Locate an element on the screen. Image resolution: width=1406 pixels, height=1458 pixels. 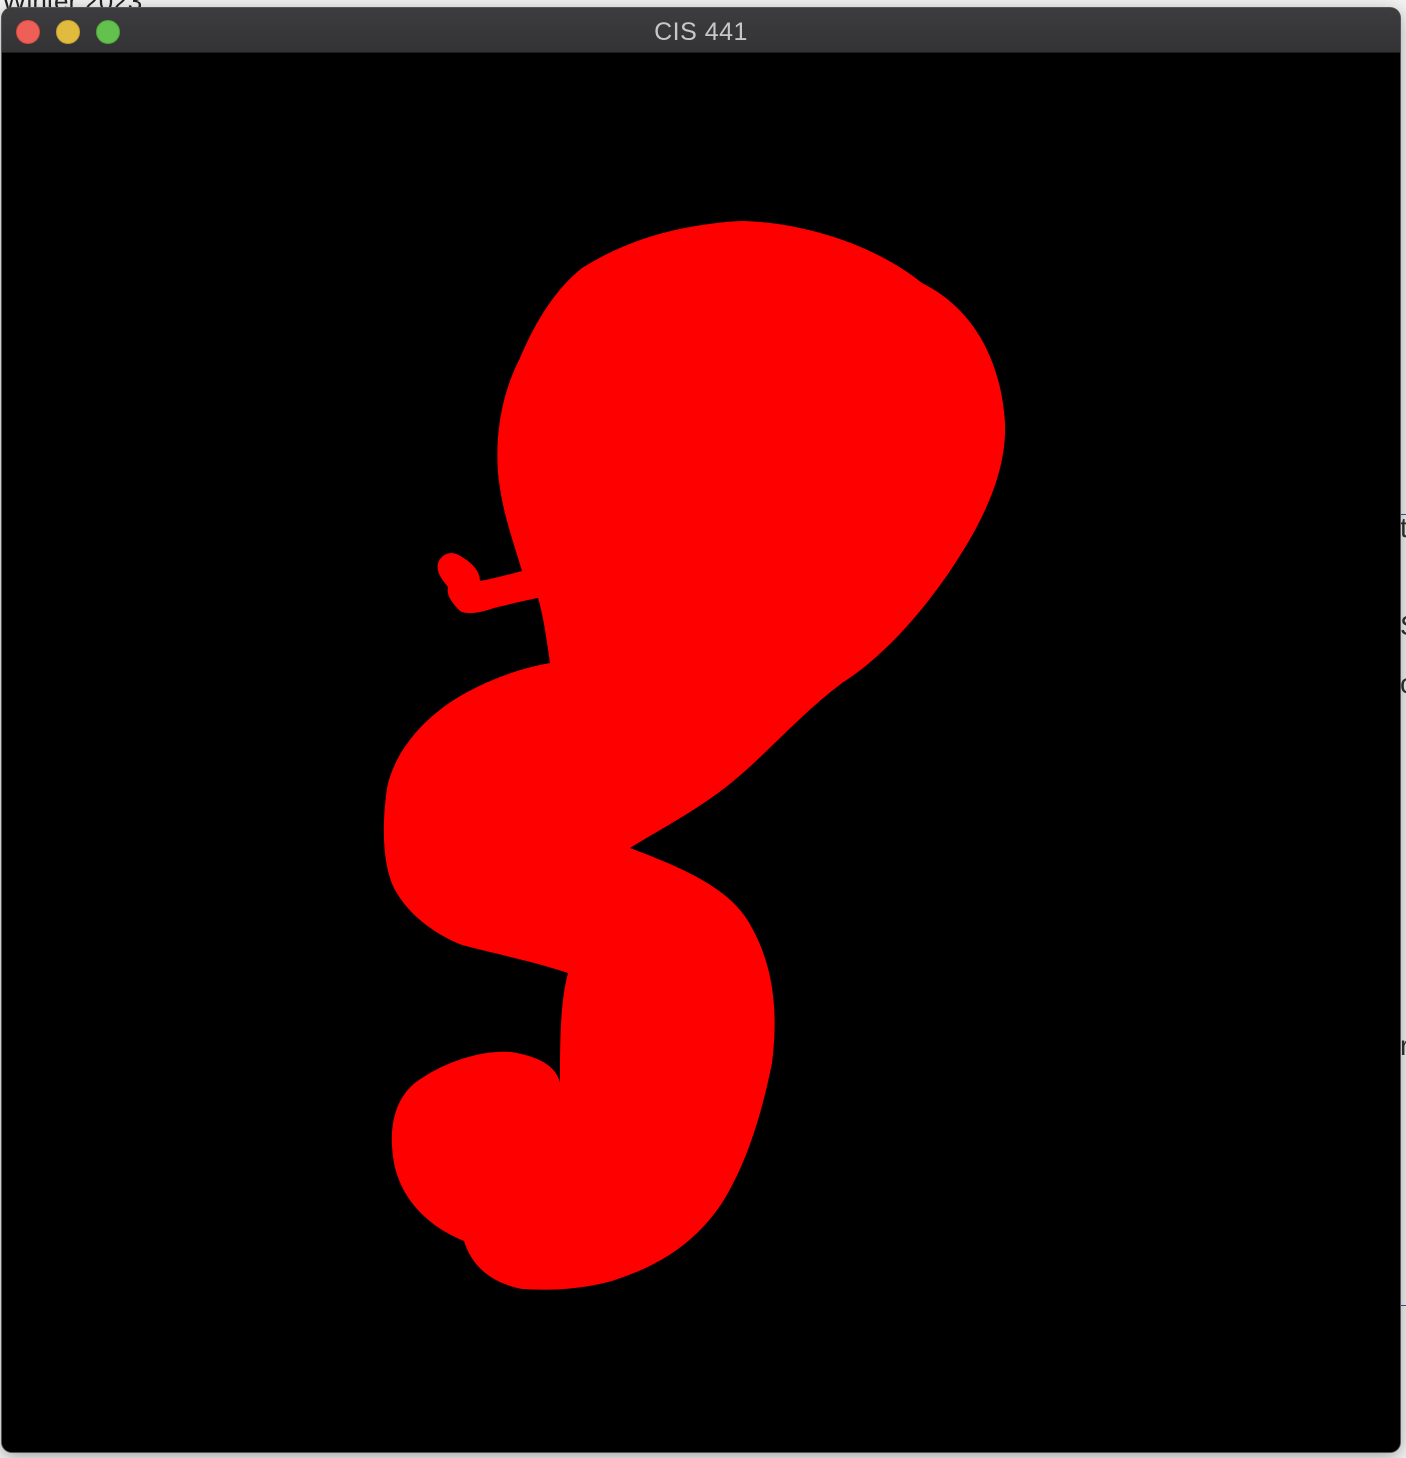
background-edge-glyph: t is located at coordinates (1403, 527).